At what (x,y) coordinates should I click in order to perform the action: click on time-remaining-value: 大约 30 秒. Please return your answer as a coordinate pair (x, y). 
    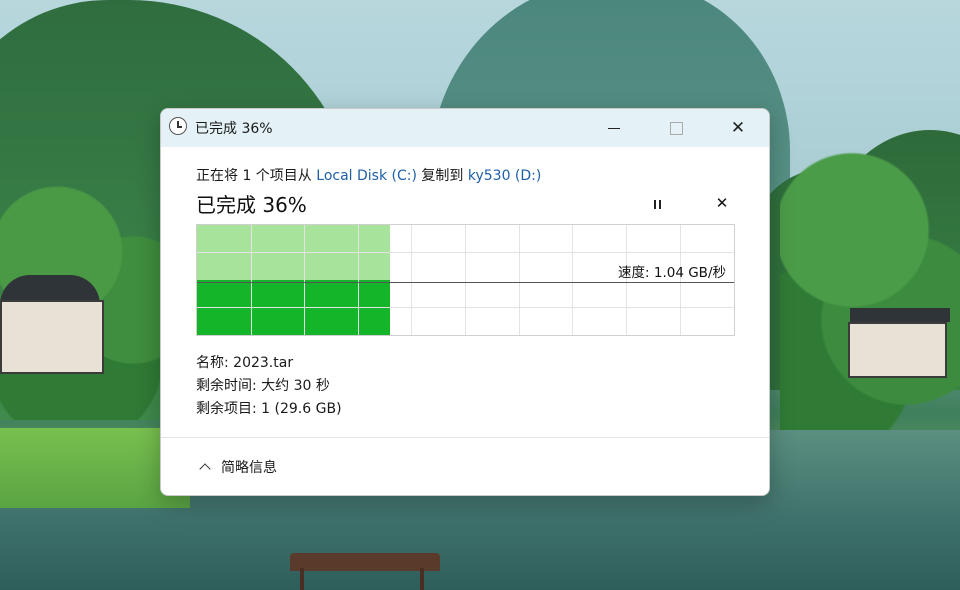
    Looking at the image, I should click on (295, 386).